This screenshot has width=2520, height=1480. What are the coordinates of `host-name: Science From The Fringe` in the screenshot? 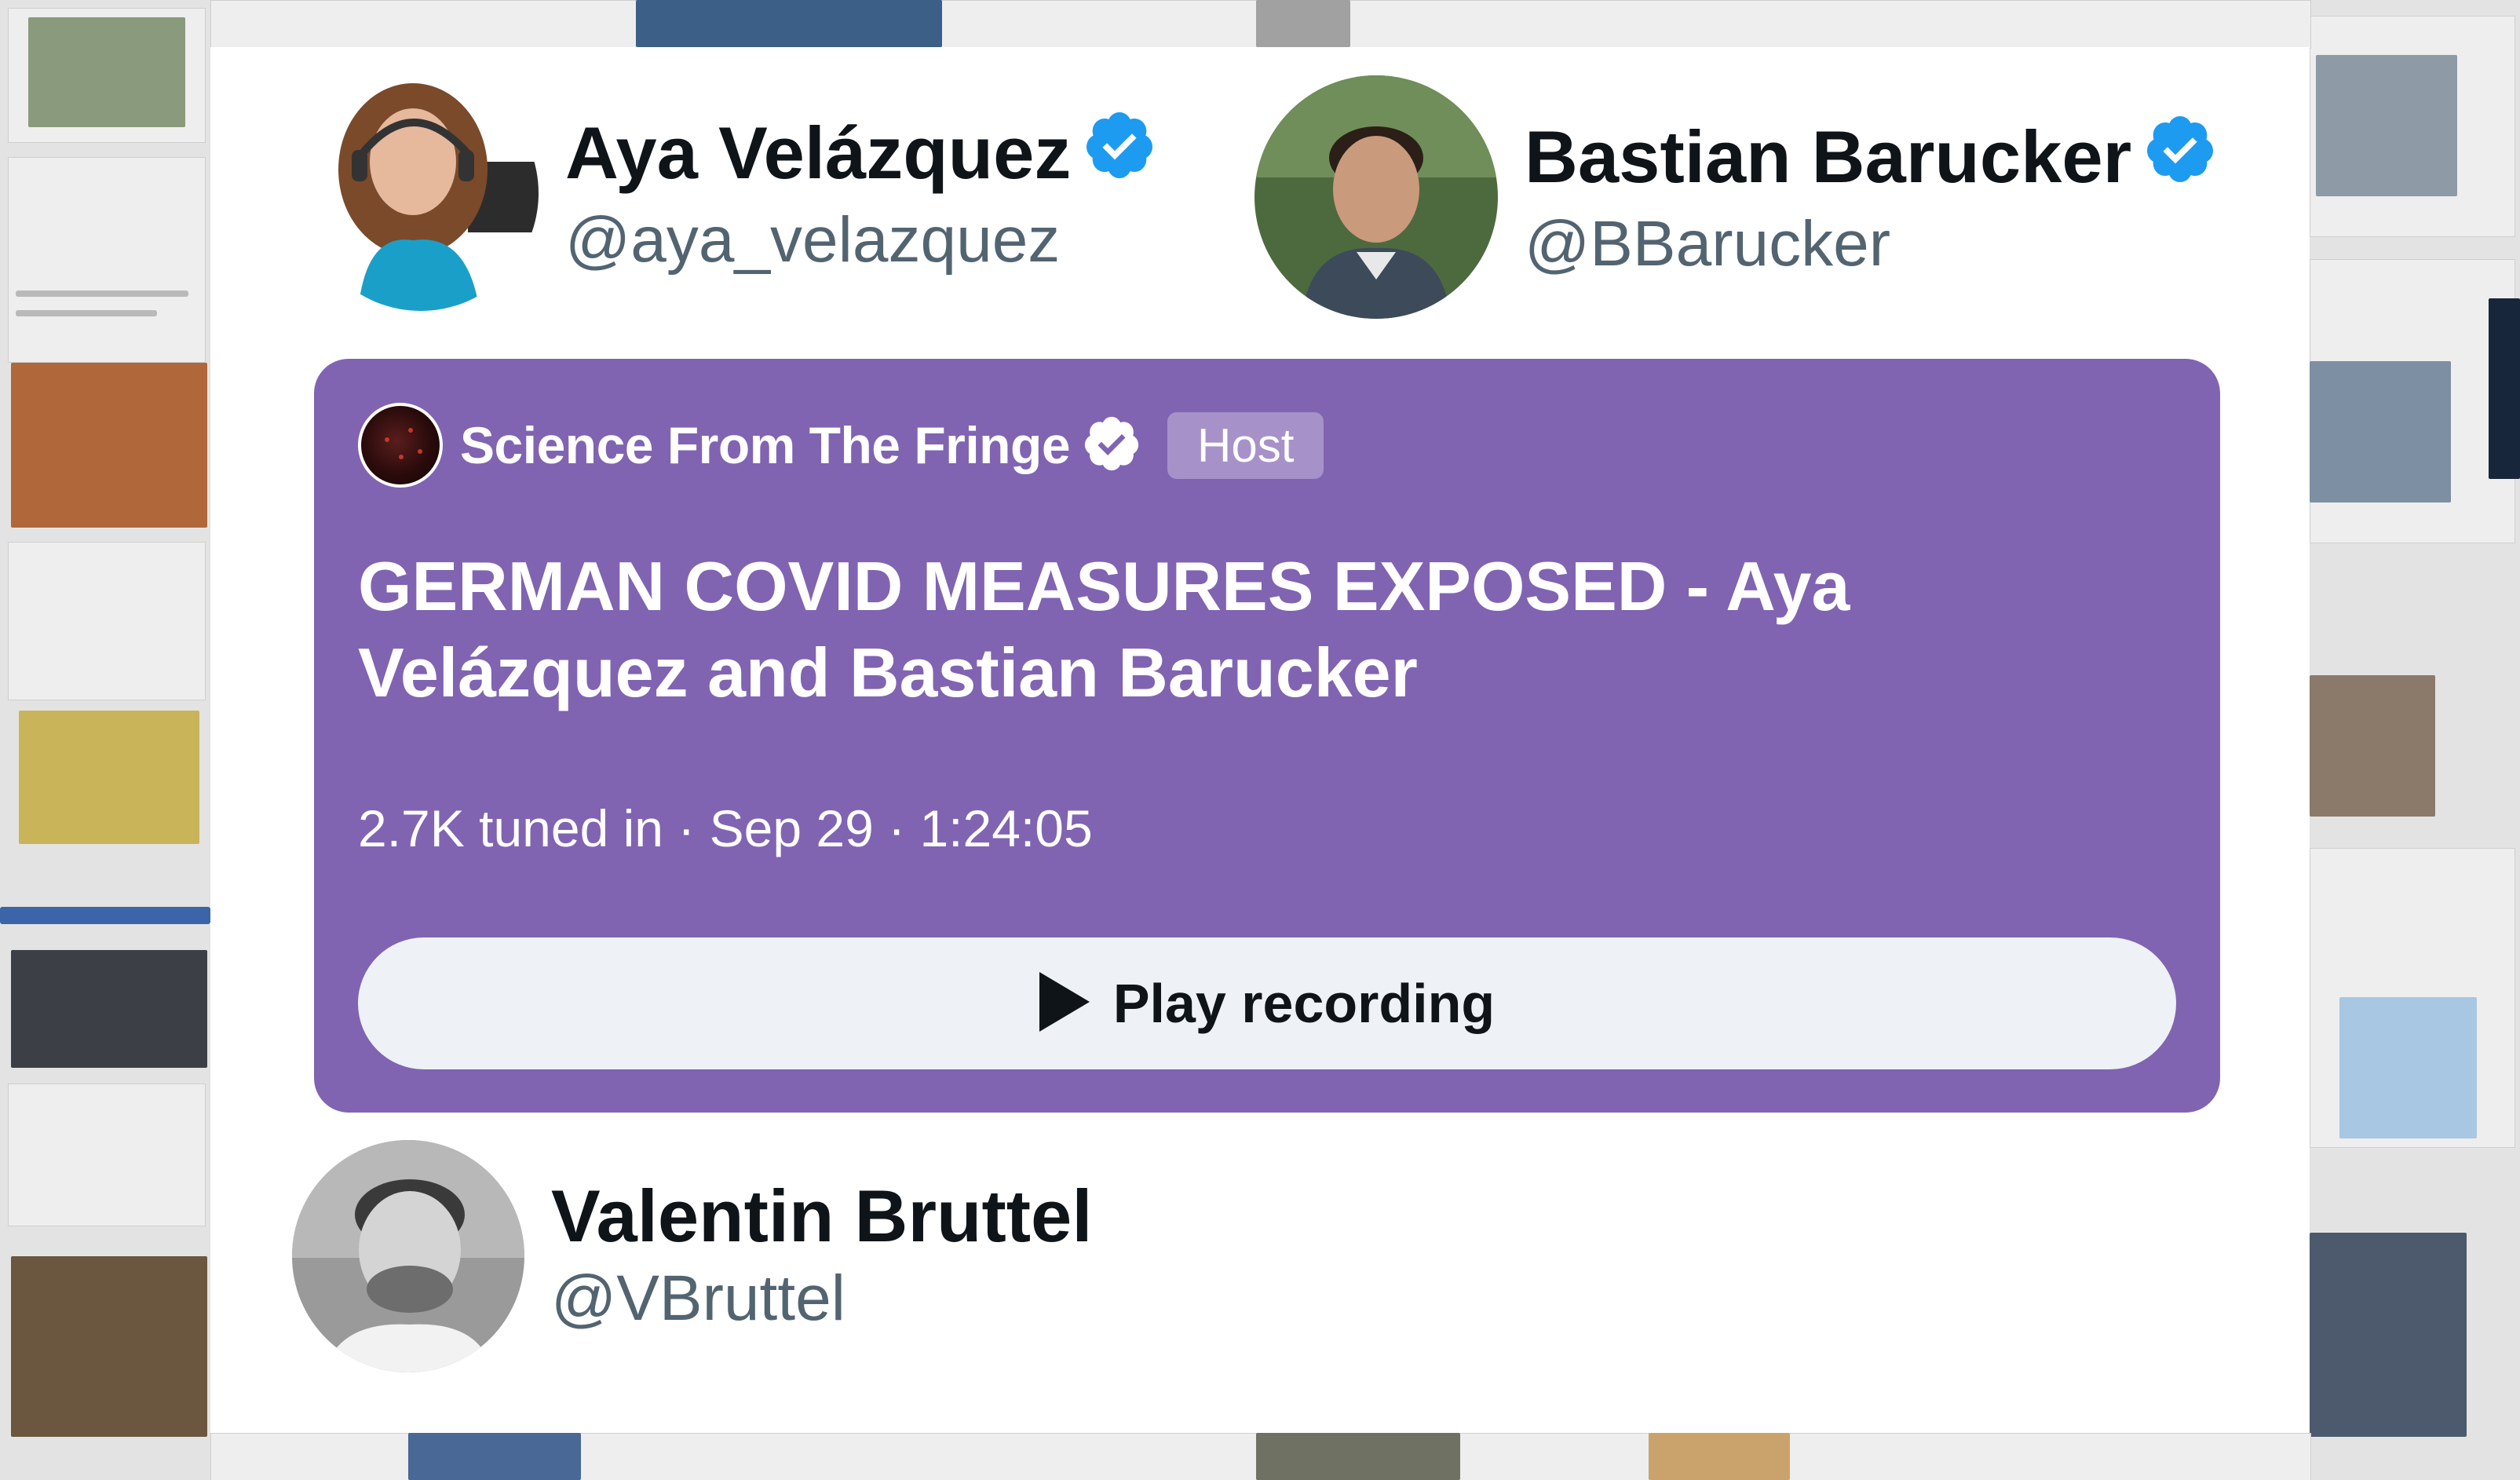 It's located at (765, 445).